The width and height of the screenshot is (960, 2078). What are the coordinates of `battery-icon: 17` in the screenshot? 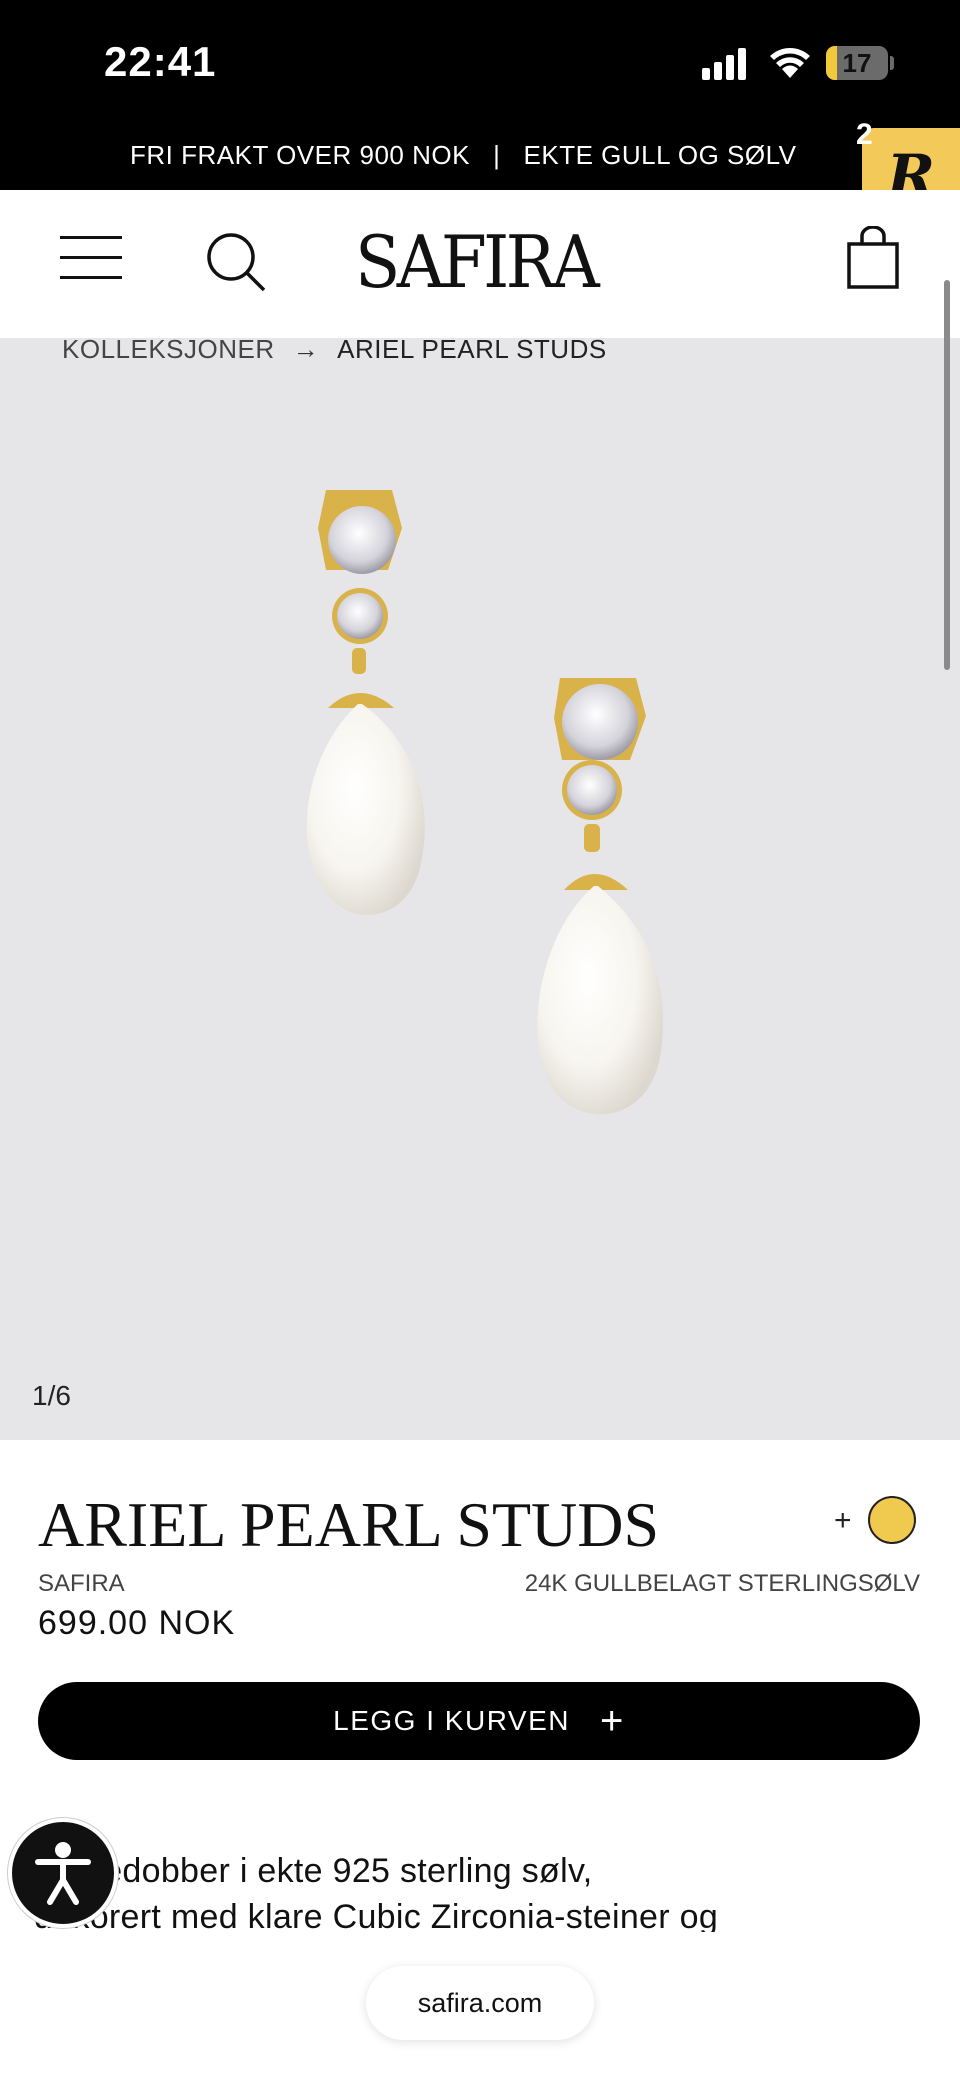 It's located at (857, 63).